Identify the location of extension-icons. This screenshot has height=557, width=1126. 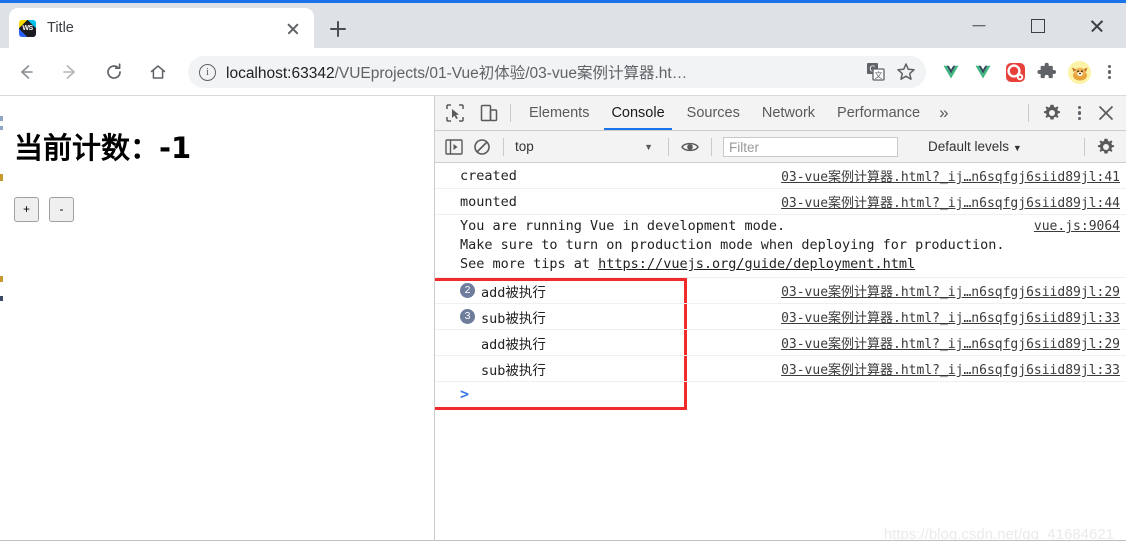
(1030, 72).